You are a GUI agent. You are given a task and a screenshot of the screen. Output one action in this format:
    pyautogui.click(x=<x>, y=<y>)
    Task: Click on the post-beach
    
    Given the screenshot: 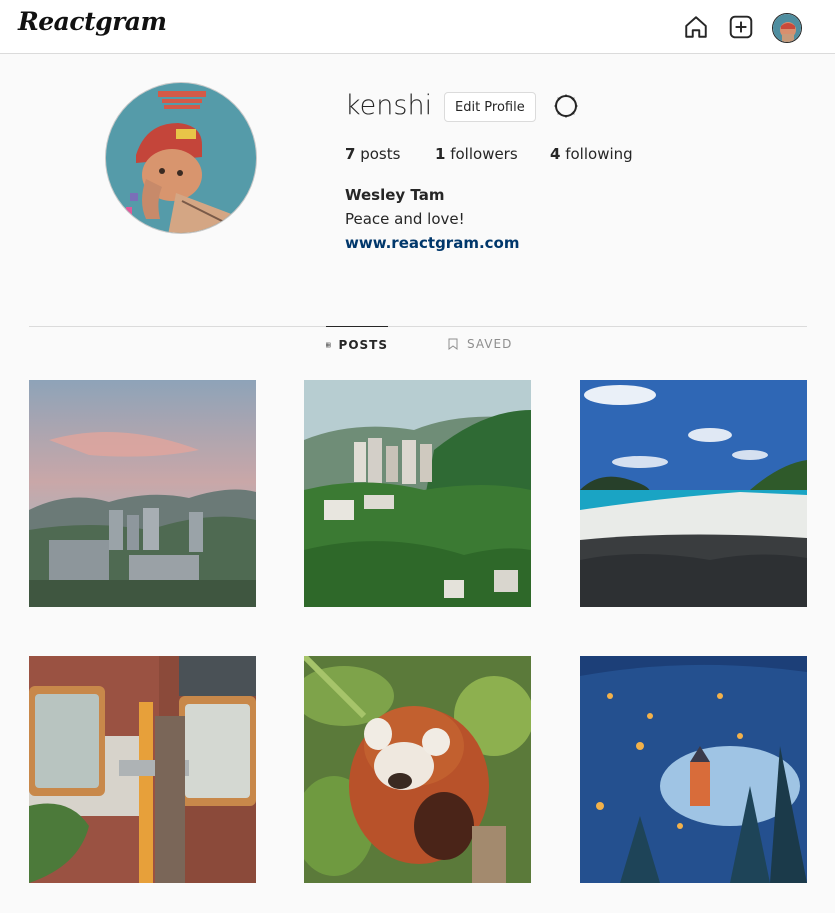 What is the action you would take?
    pyautogui.click(x=693, y=493)
    